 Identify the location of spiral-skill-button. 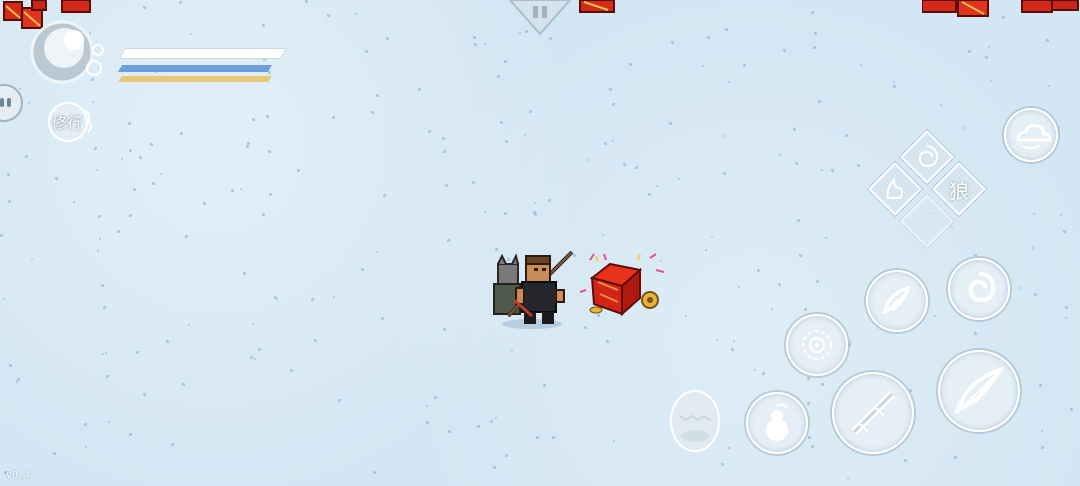
(979, 289).